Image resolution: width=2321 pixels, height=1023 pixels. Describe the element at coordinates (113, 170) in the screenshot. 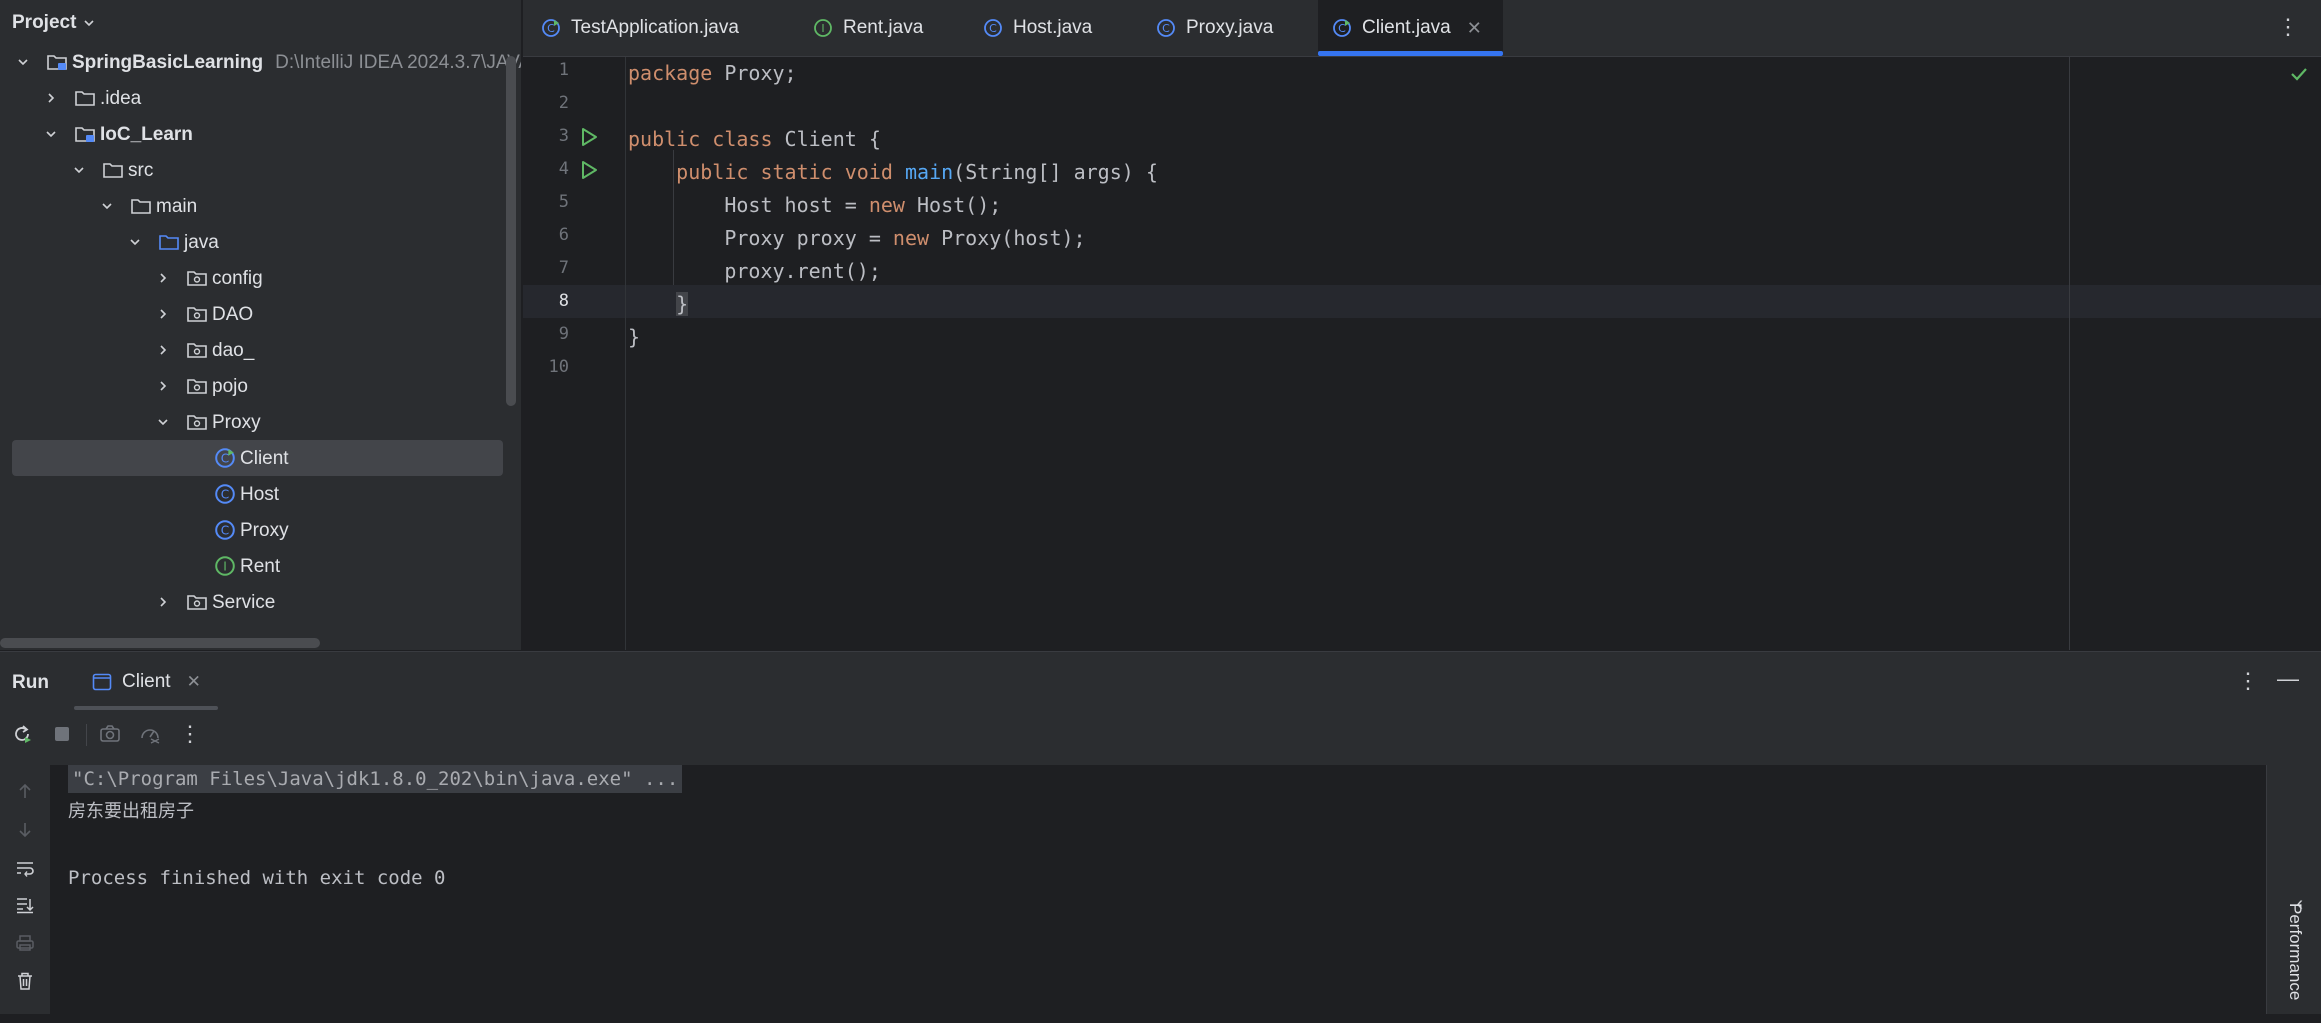

I see `folder-icon` at that location.